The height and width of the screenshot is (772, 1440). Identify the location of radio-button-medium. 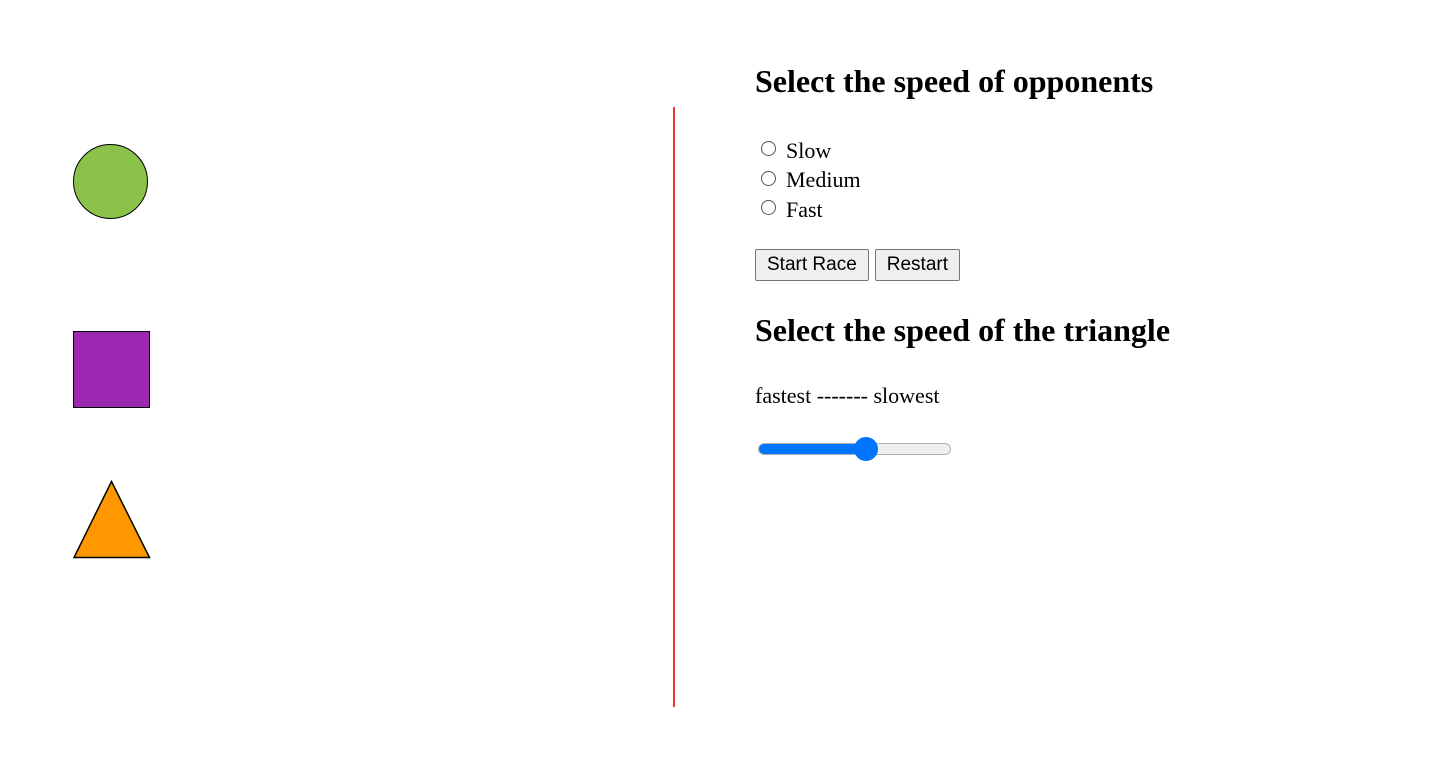
(768, 178).